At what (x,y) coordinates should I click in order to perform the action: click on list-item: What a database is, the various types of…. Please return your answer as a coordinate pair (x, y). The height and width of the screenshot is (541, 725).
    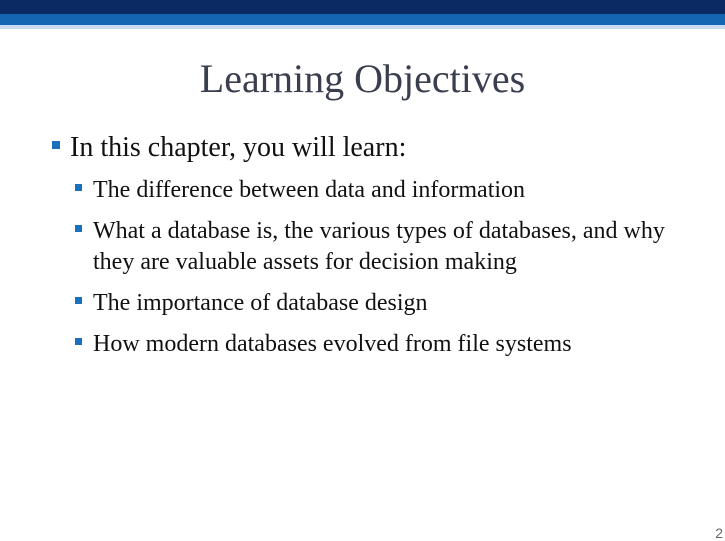
    Looking at the image, I should click on (384, 247).